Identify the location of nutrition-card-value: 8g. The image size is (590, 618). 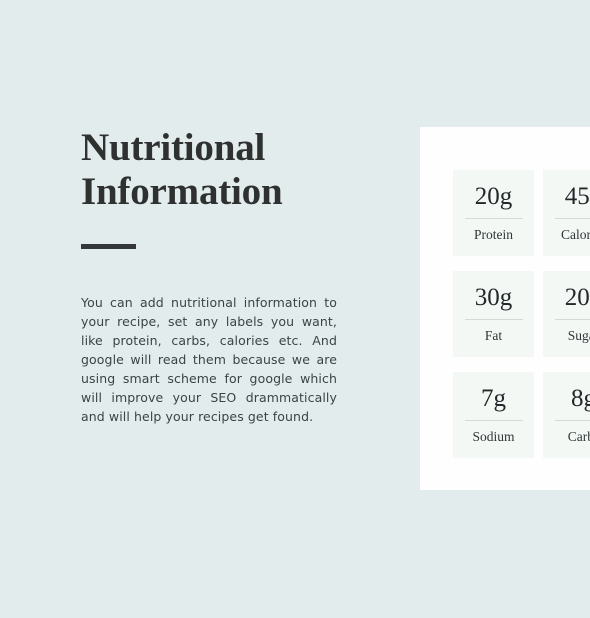
(580, 398).